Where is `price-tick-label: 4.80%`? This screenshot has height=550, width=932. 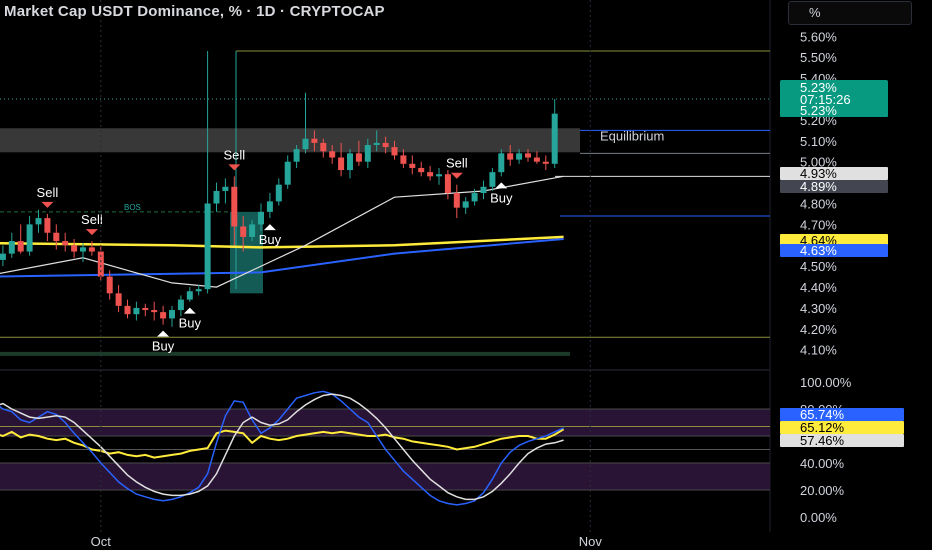 price-tick-label: 4.80% is located at coordinates (818, 203).